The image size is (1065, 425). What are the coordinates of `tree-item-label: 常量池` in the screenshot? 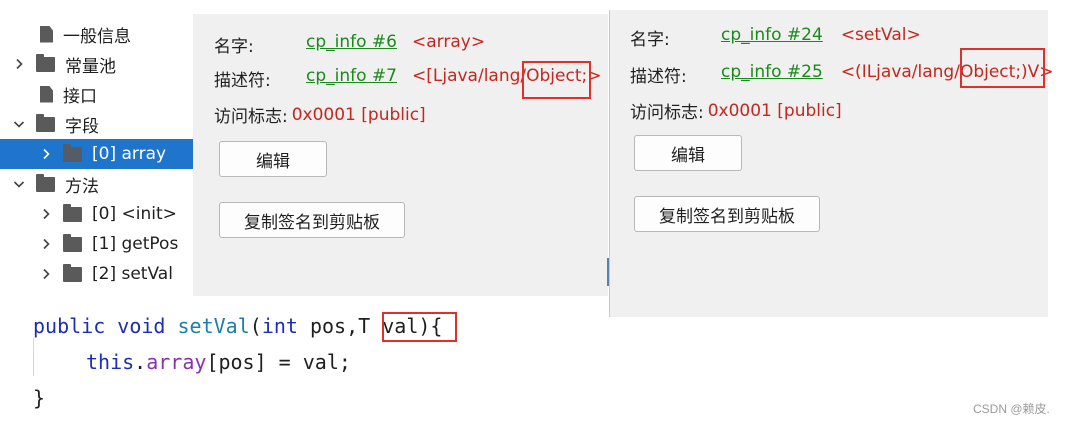 It's located at (90, 66).